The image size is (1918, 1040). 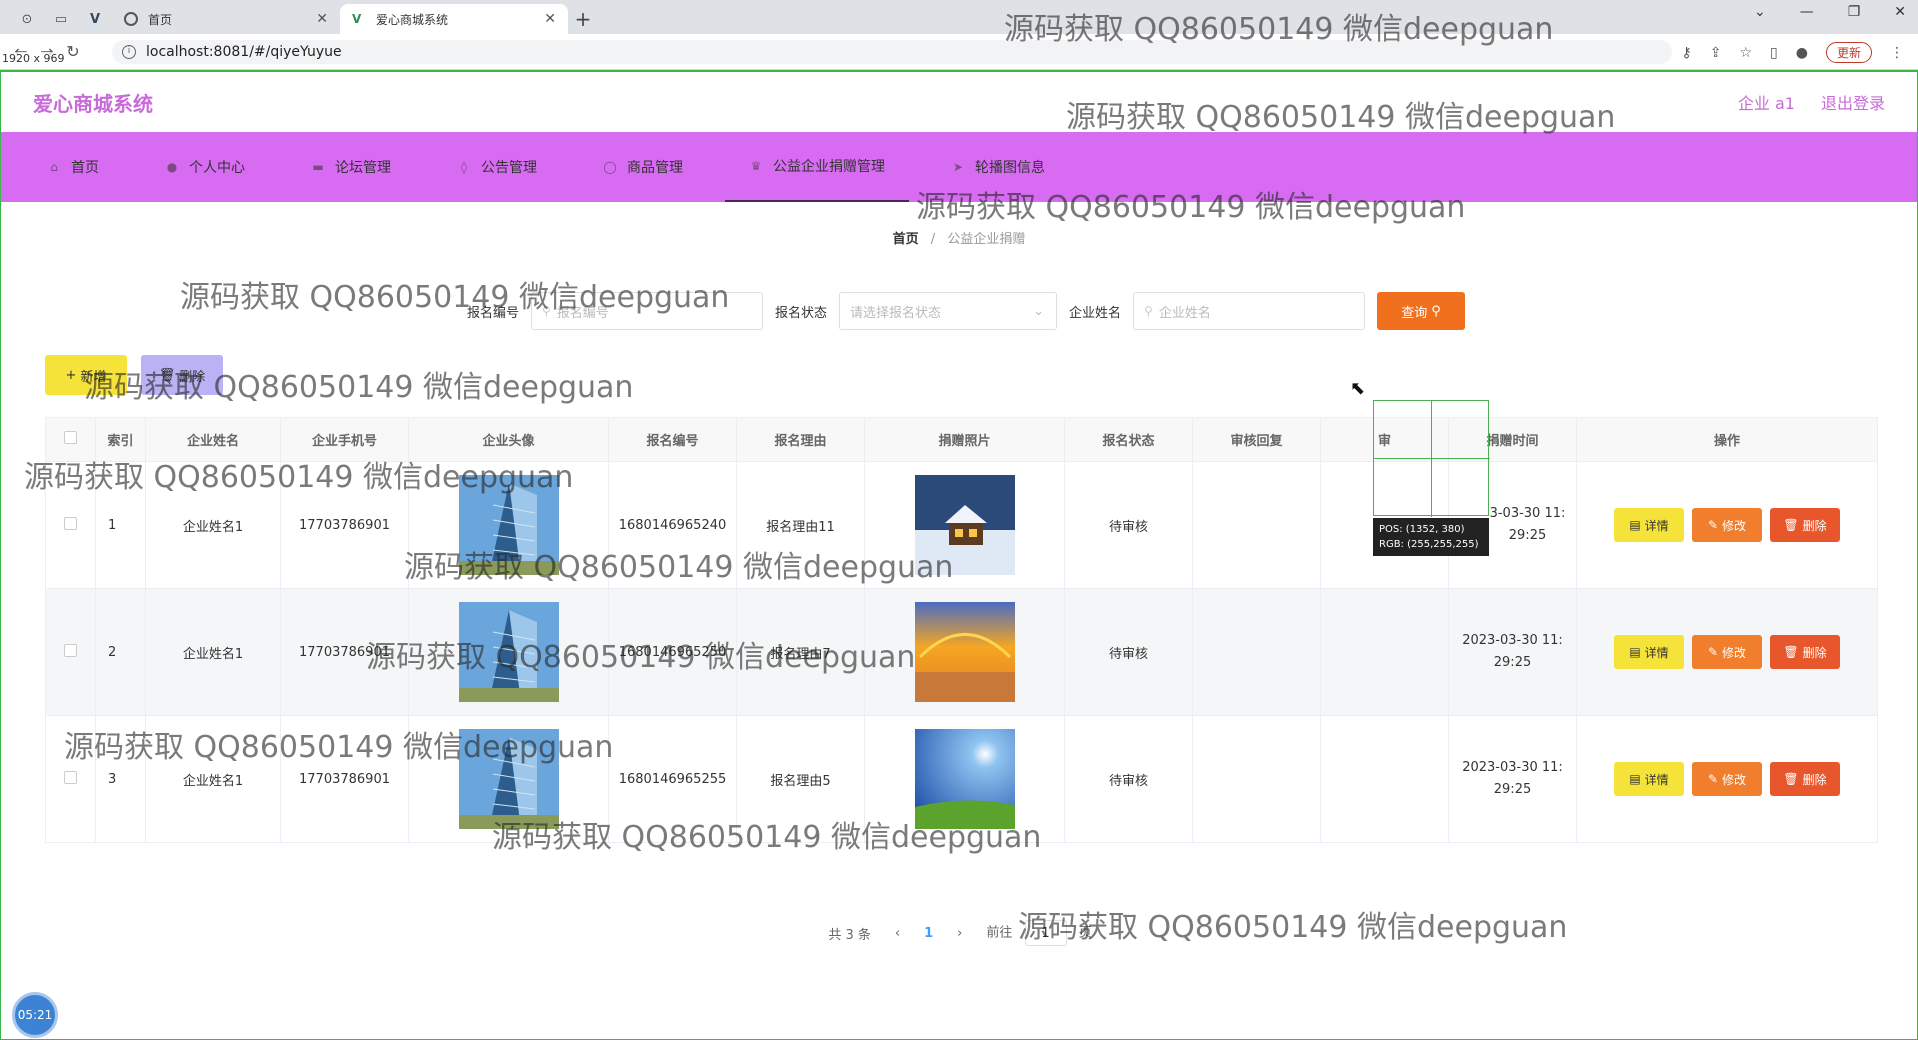 I want to click on star-icon: ☆, so click(x=1745, y=53).